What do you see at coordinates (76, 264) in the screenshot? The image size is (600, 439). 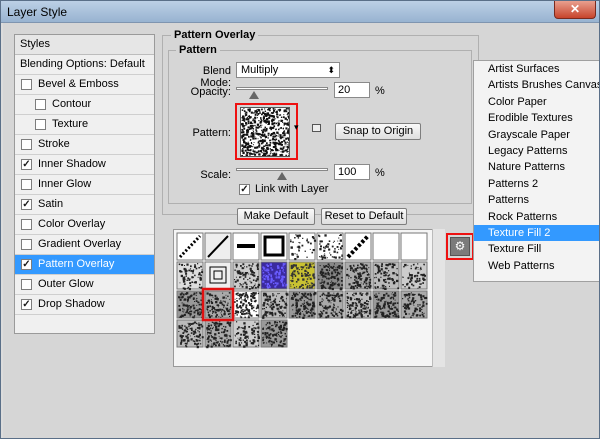 I see `style-item-label: Pattern Overlay` at bounding box center [76, 264].